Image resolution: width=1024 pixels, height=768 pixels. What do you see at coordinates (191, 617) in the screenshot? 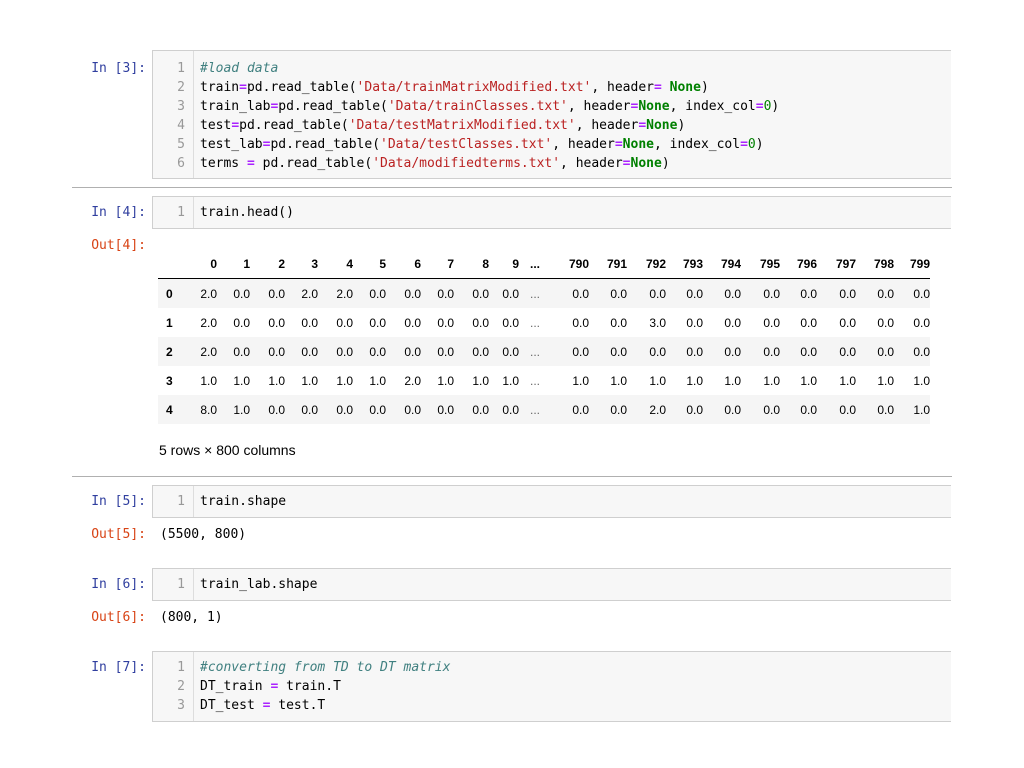
I see `output-text: (800, 1)` at bounding box center [191, 617].